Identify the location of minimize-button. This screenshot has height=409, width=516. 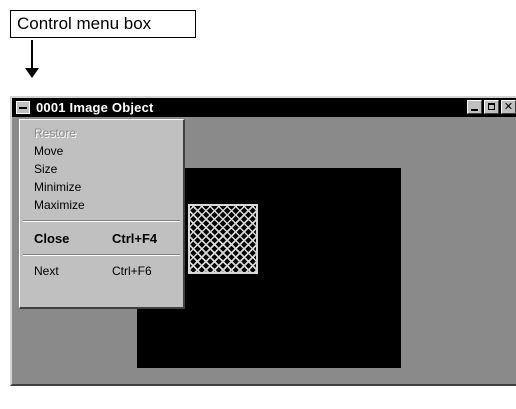
(474, 107).